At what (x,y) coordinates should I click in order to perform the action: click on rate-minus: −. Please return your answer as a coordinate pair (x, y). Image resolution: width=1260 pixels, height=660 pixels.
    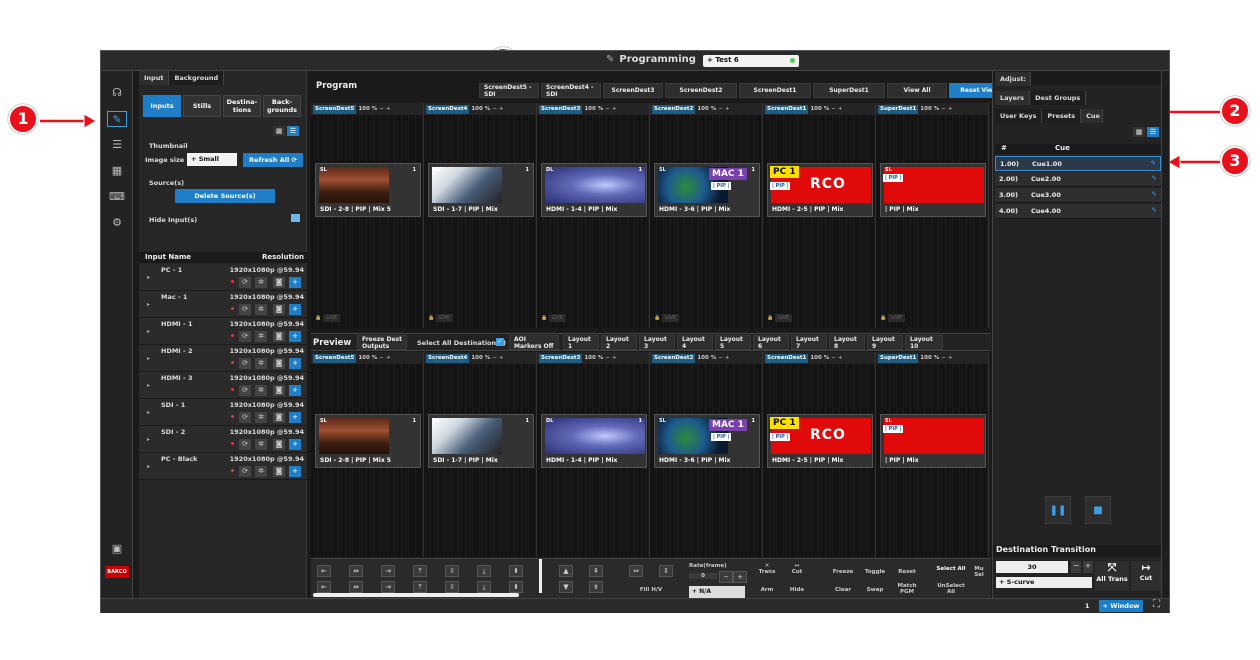
    Looking at the image, I should click on (726, 577).